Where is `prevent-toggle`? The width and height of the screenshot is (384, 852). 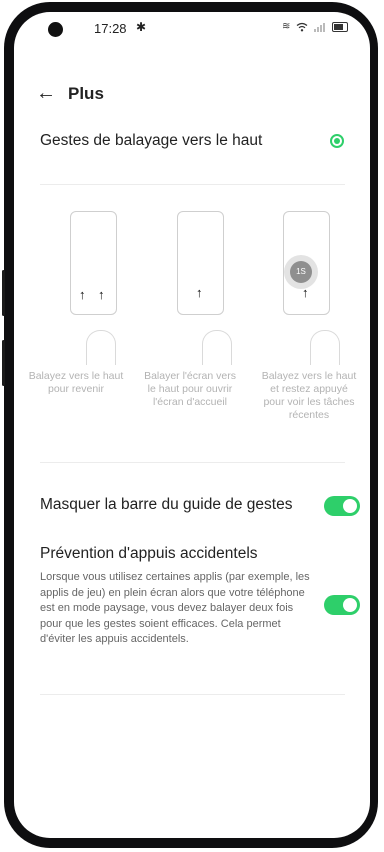
prevent-toggle is located at coordinates (342, 605).